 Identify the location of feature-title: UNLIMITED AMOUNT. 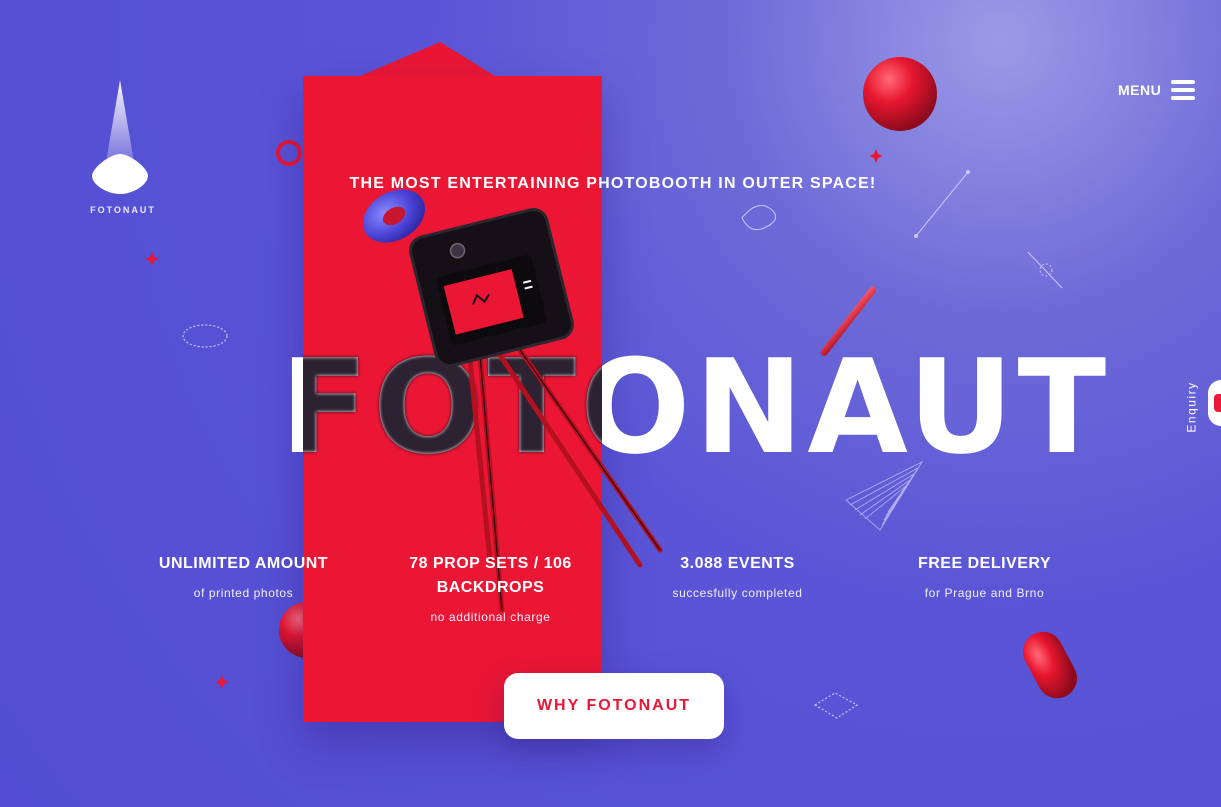
(243, 563).